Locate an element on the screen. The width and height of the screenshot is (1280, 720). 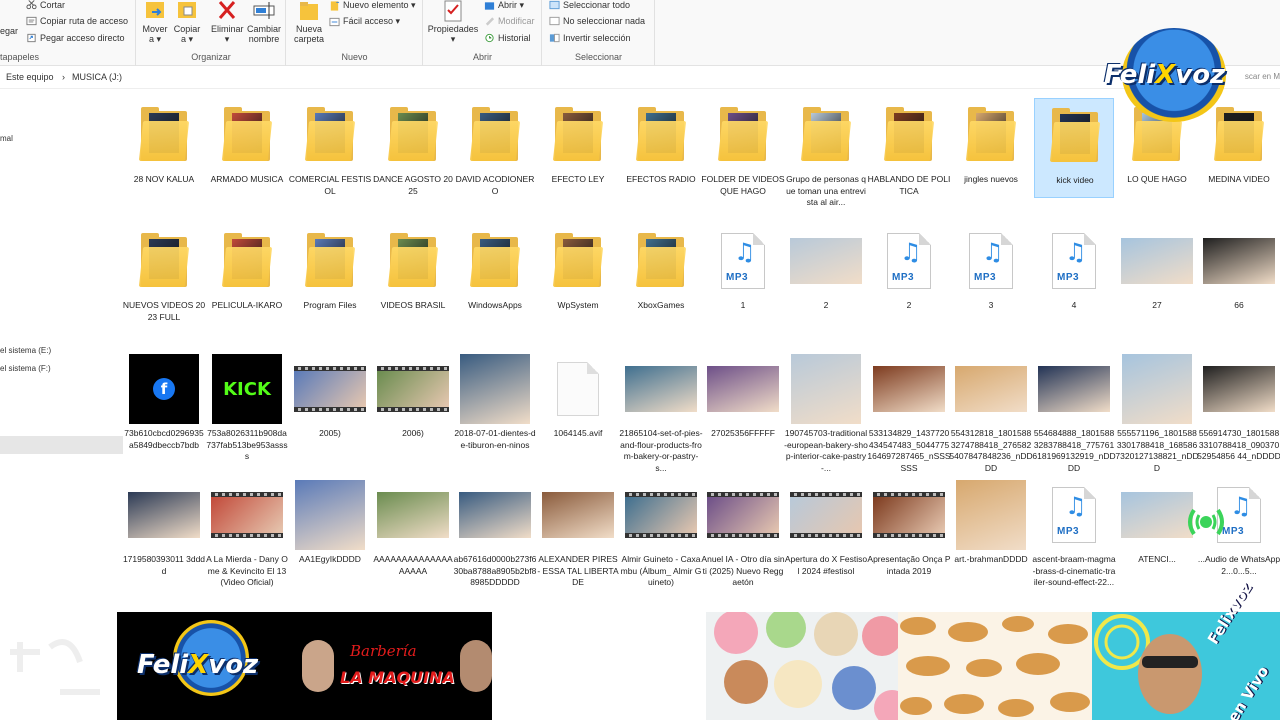
folder-item: 28 NOV KALUA is located at coordinates (164, 148).